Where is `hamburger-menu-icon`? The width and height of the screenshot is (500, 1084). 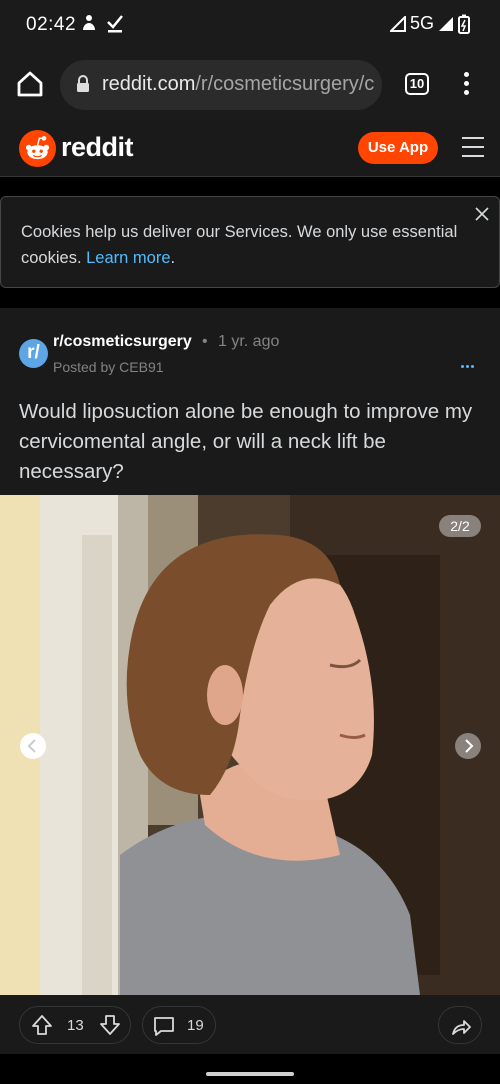 hamburger-menu-icon is located at coordinates (473, 147).